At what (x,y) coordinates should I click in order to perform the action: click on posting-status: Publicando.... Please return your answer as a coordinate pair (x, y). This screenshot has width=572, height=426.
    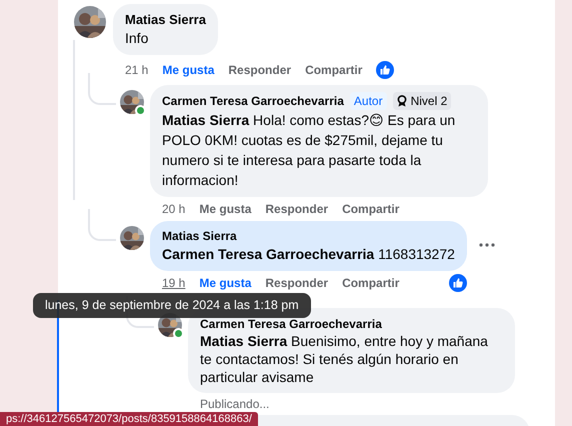
    Looking at the image, I should click on (235, 404).